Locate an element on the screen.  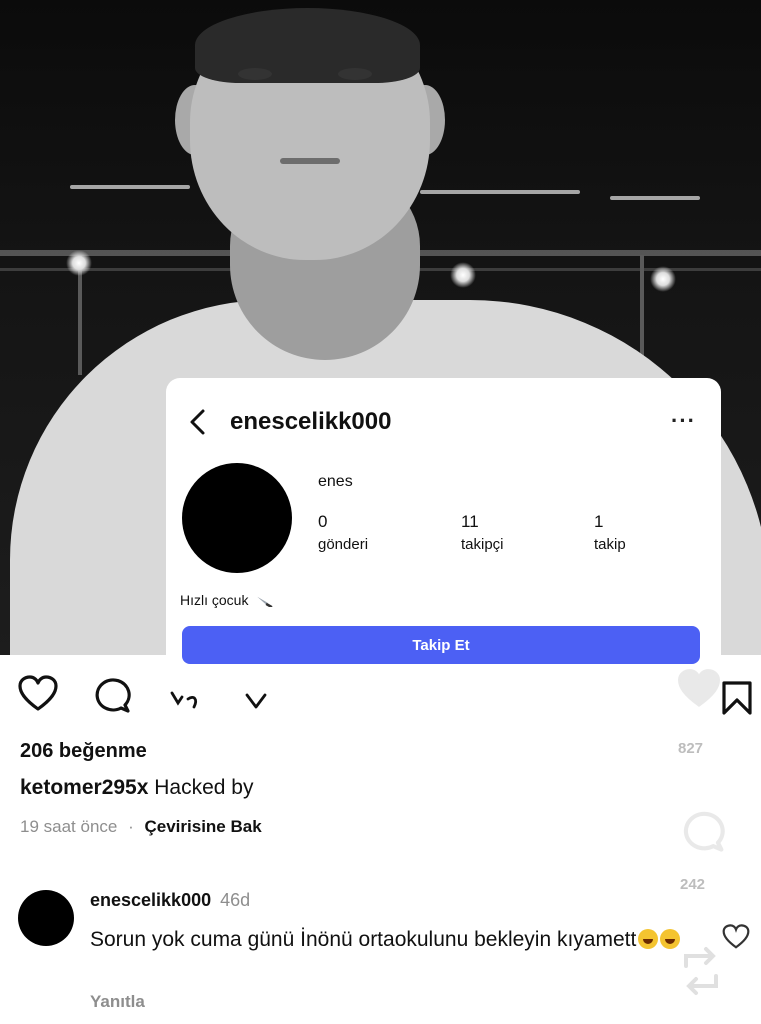
stat-followers-value: 11 is located at coordinates (470, 521).